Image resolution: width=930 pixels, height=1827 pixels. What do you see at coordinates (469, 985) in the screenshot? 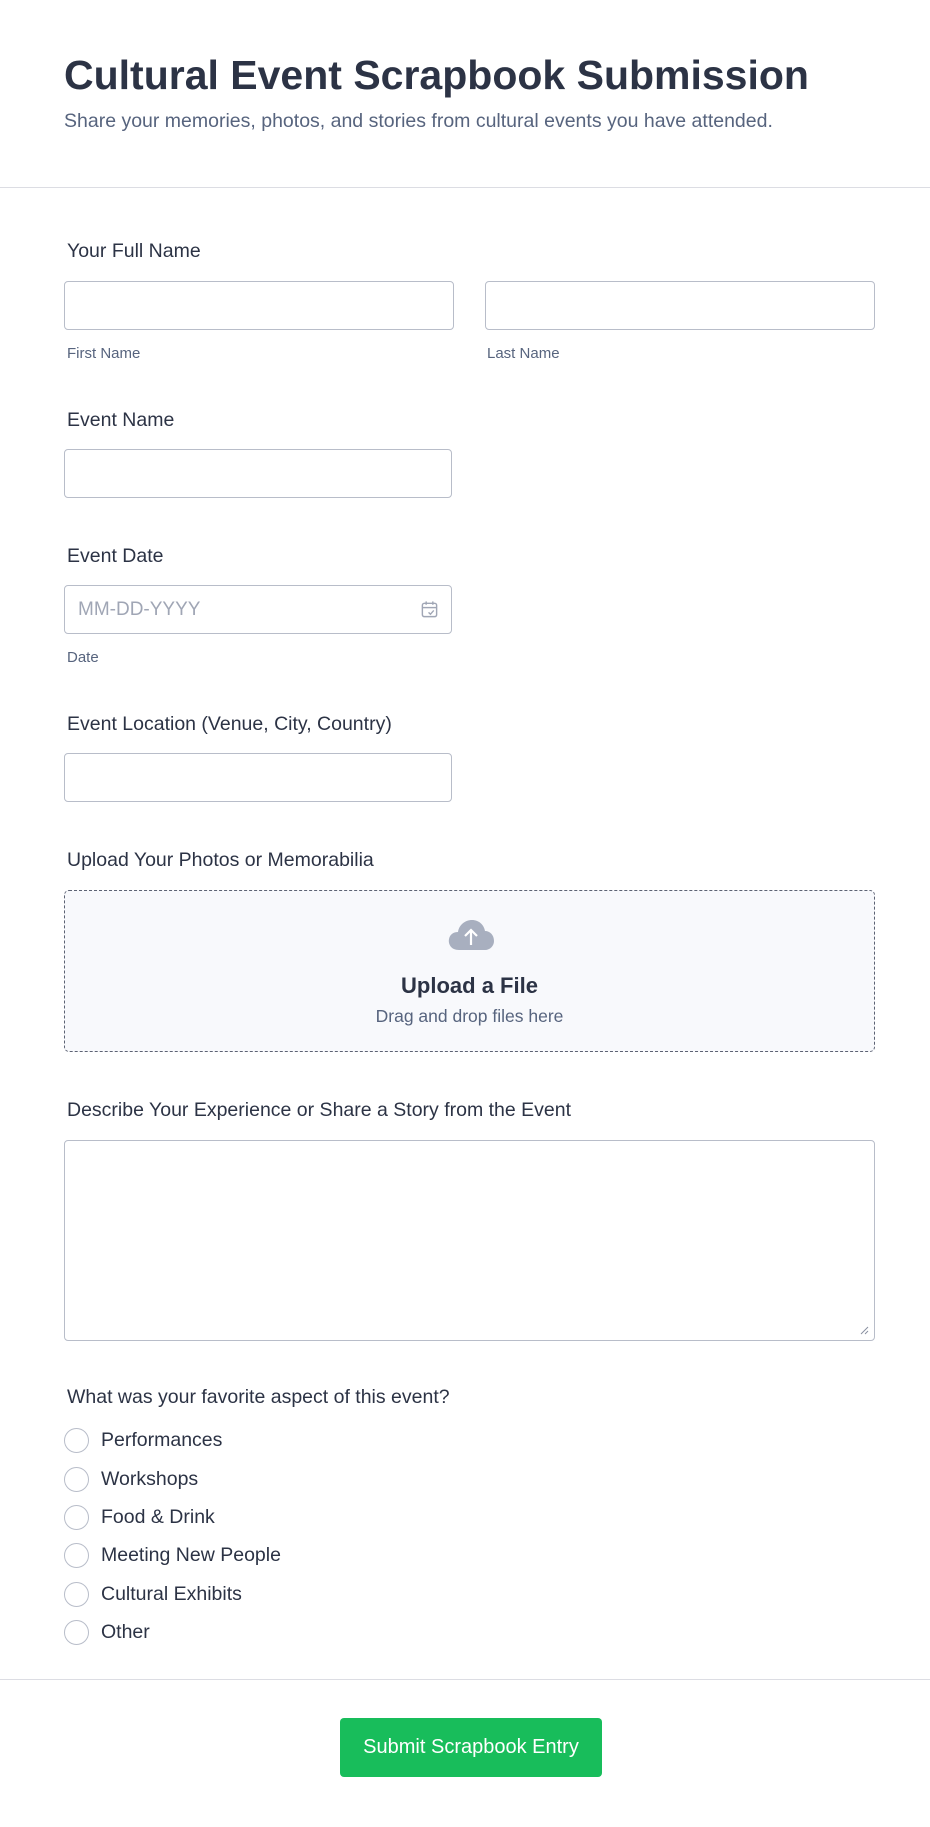
I see `upload-title: Upload a File` at bounding box center [469, 985].